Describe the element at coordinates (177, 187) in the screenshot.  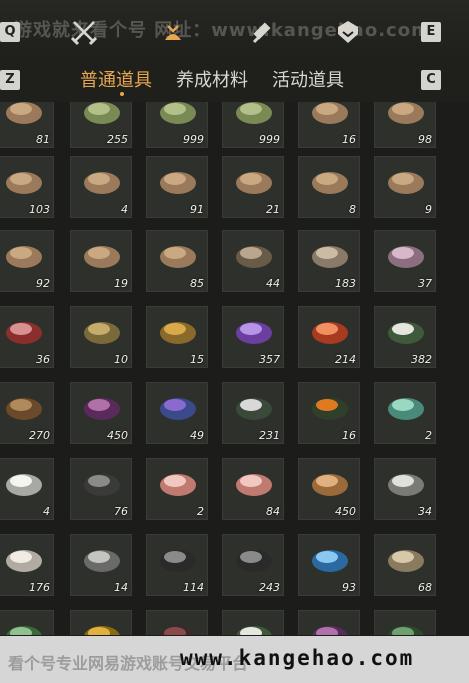
I see `inventory-slot: 91` at that location.